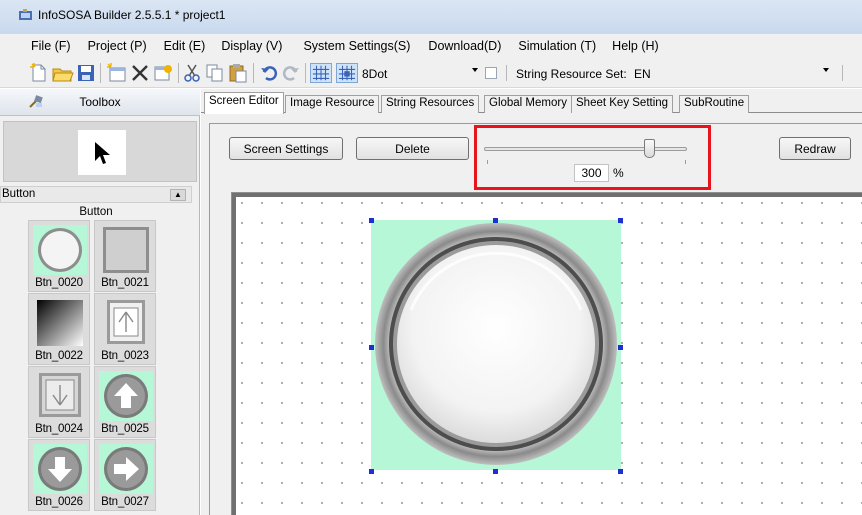  What do you see at coordinates (125, 356) in the screenshot?
I see `toolbox-item-label: Btn_0023` at bounding box center [125, 356].